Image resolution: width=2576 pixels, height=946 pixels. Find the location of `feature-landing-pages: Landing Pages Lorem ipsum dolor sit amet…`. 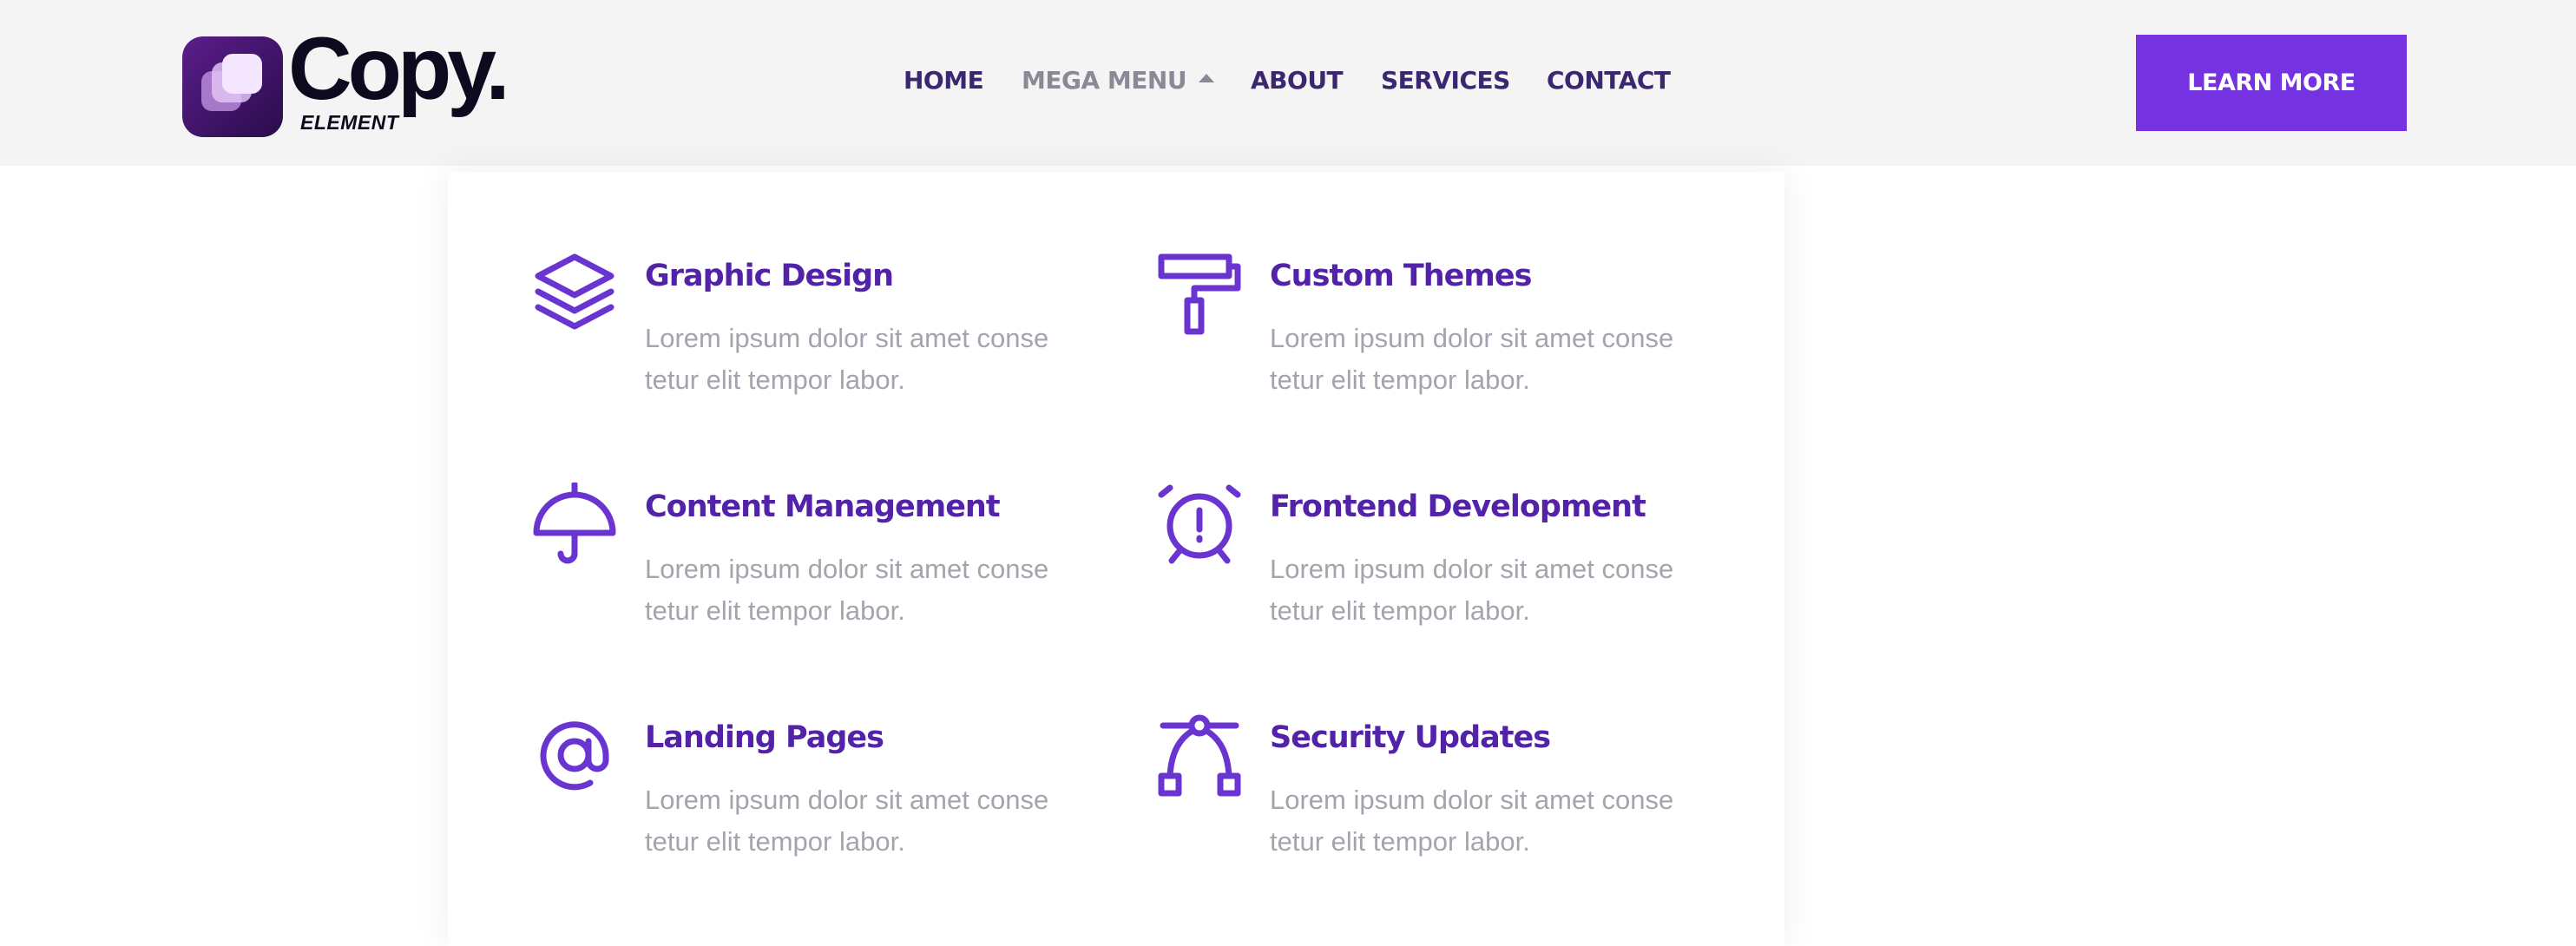

feature-landing-pages: Landing Pages Lorem ipsum dolor sit amet… is located at coordinates (828, 800).